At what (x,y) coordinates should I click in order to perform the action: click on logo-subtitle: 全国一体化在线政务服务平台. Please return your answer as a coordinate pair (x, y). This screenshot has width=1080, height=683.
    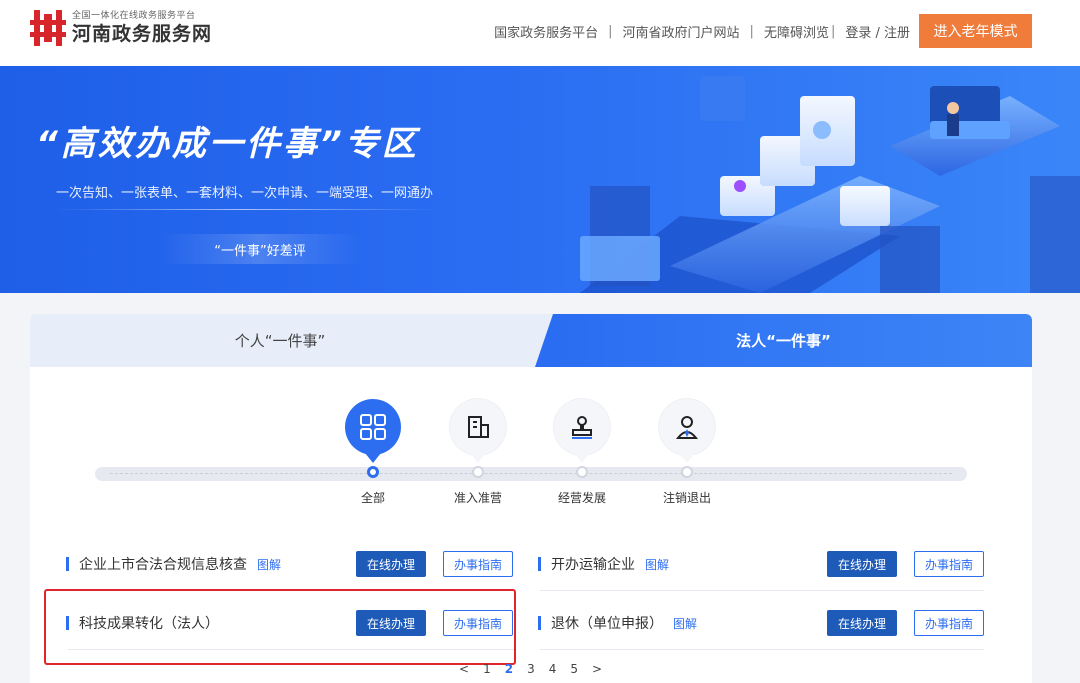
    Looking at the image, I should click on (134, 16).